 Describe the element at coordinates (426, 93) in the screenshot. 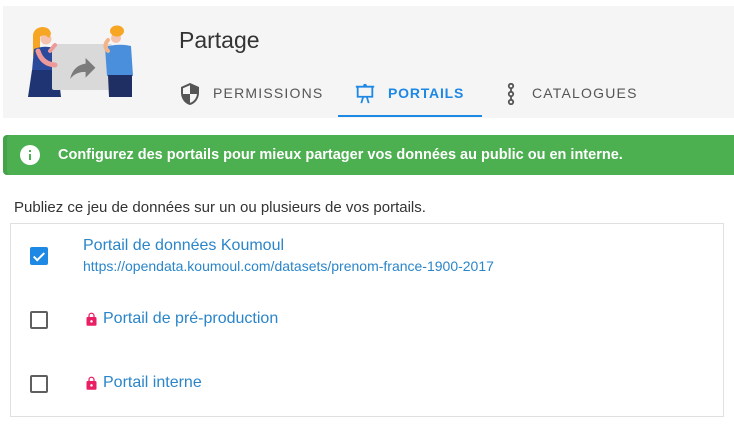

I see `tab-portails-label: PORTAILS` at that location.